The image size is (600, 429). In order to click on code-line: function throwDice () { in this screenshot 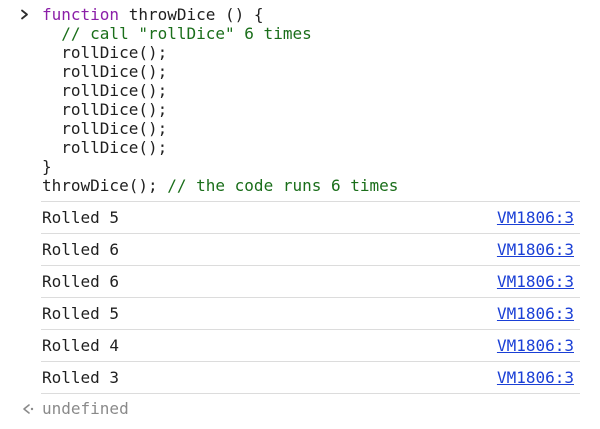, I will do `click(300, 14)`.